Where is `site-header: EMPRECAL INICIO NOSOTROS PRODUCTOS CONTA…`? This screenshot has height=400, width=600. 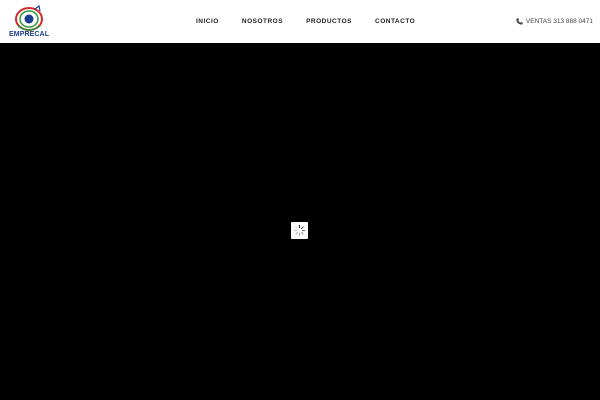
site-header: EMPRECAL INICIO NOSOTROS PRODUCTOS CONTA… is located at coordinates (300, 21).